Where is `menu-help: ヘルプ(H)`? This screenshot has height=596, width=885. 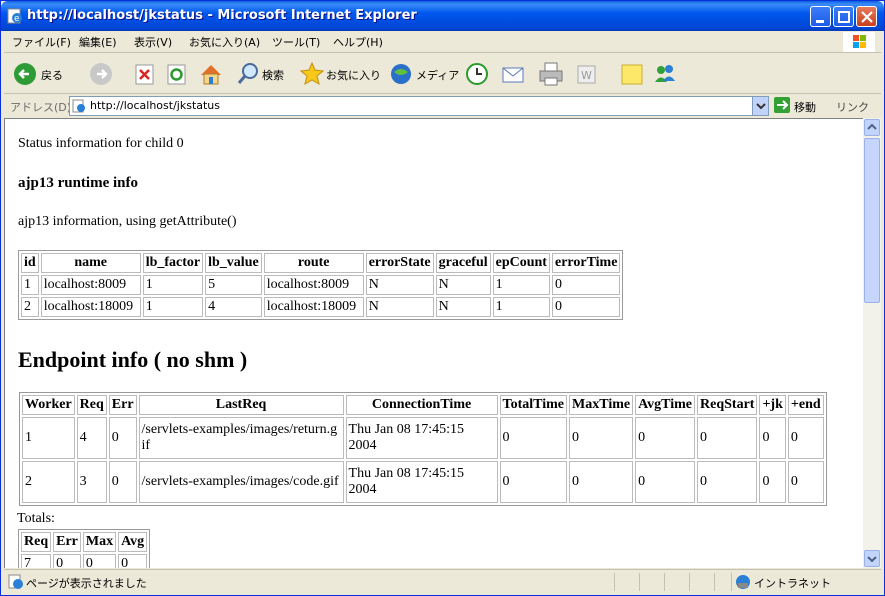
menu-help: ヘルプ(H) is located at coordinates (358, 42).